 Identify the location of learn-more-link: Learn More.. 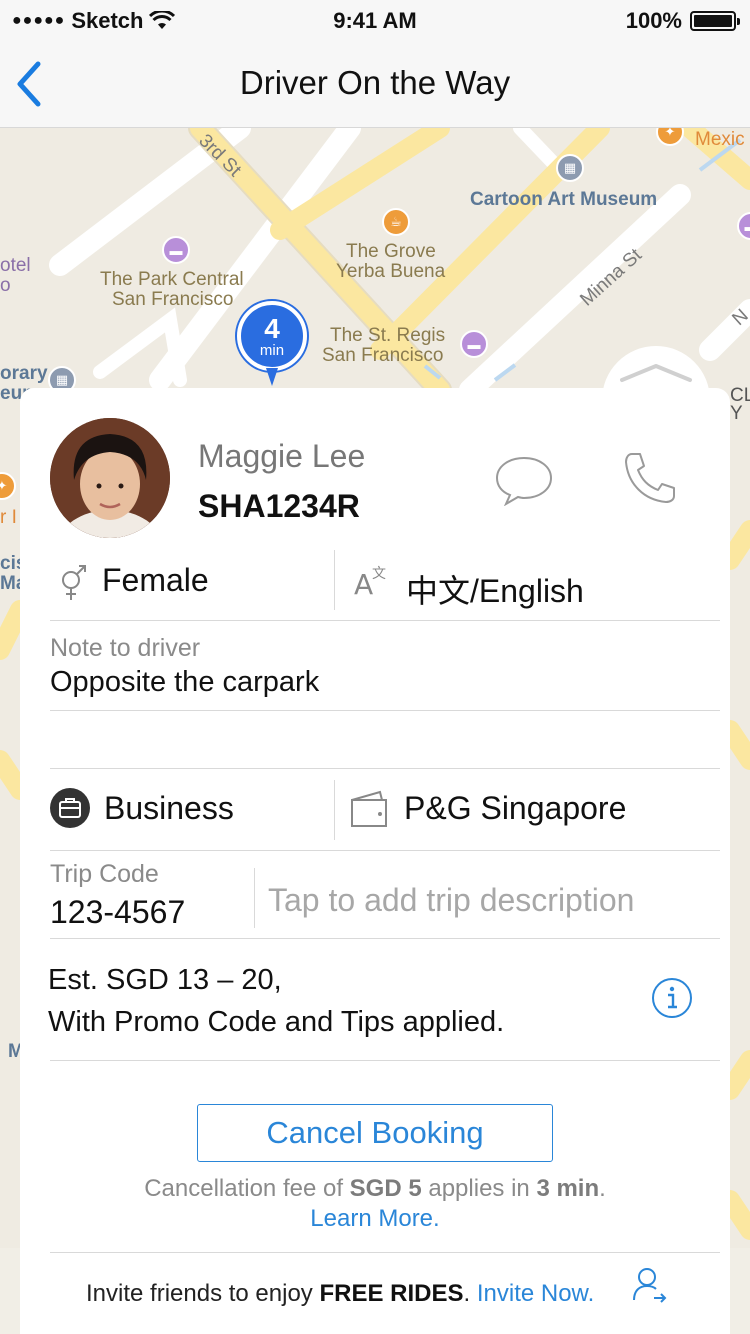
(375, 1219).